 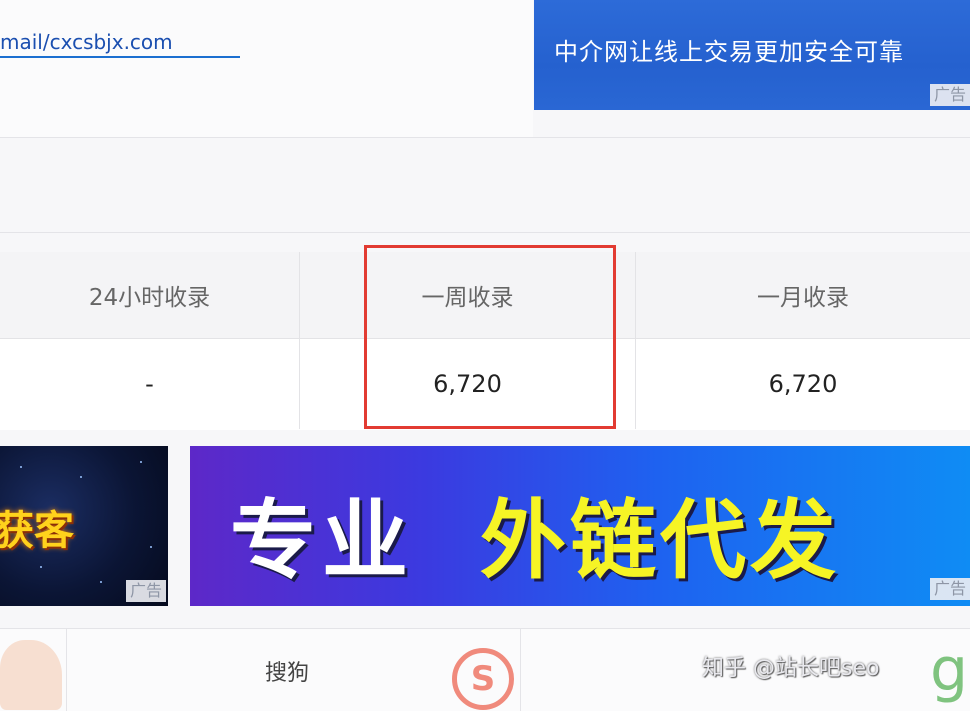 I want to click on email-link-underline, so click(x=120, y=57).